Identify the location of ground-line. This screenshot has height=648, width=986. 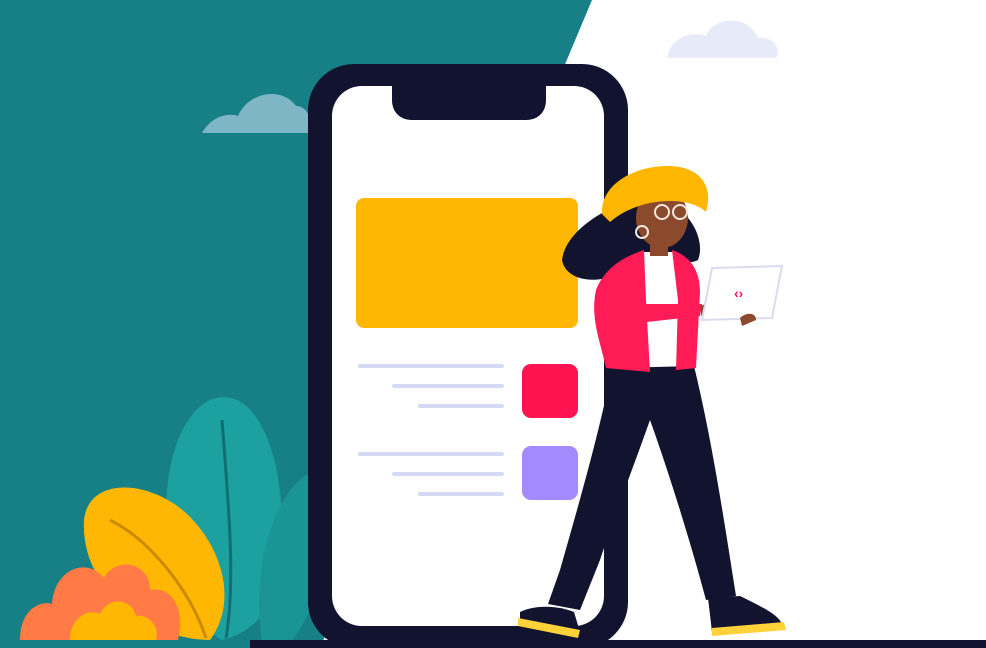
(618, 644).